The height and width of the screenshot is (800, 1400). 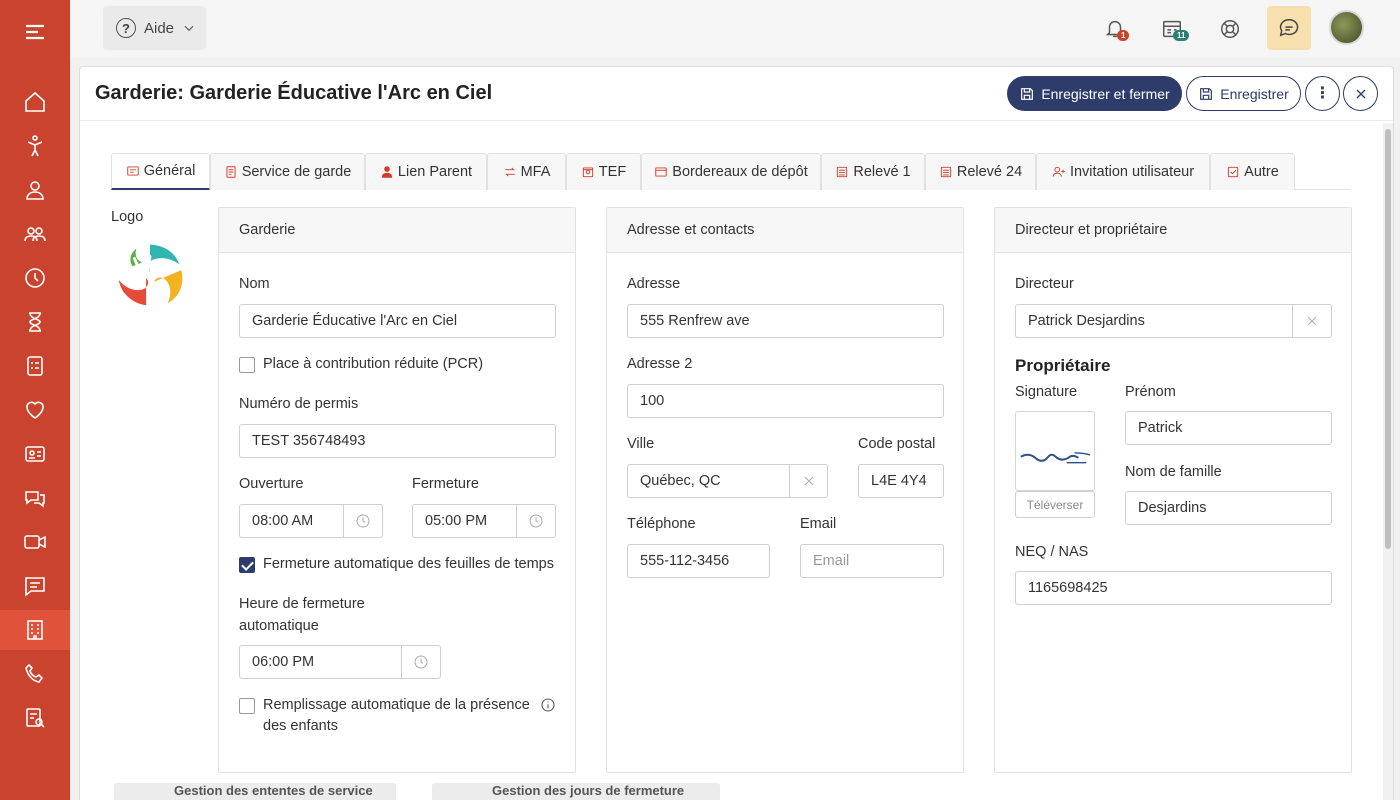 What do you see at coordinates (1252, 171) in the screenshot?
I see `tab-autre: Autre` at bounding box center [1252, 171].